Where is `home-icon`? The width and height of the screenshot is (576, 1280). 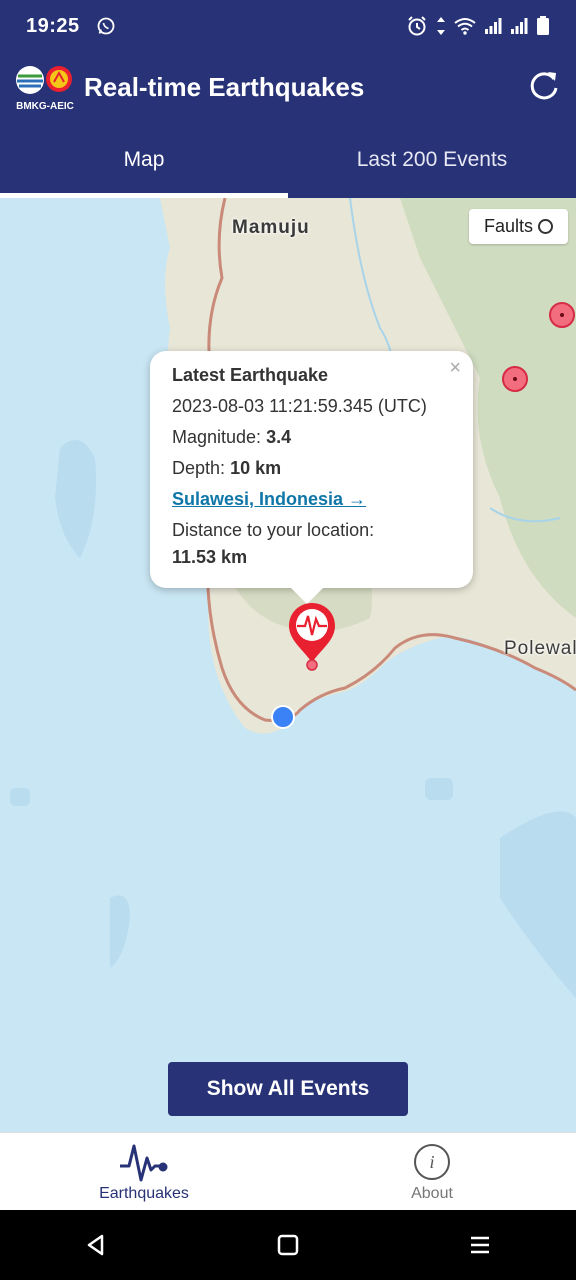
home-icon is located at coordinates (288, 1245).